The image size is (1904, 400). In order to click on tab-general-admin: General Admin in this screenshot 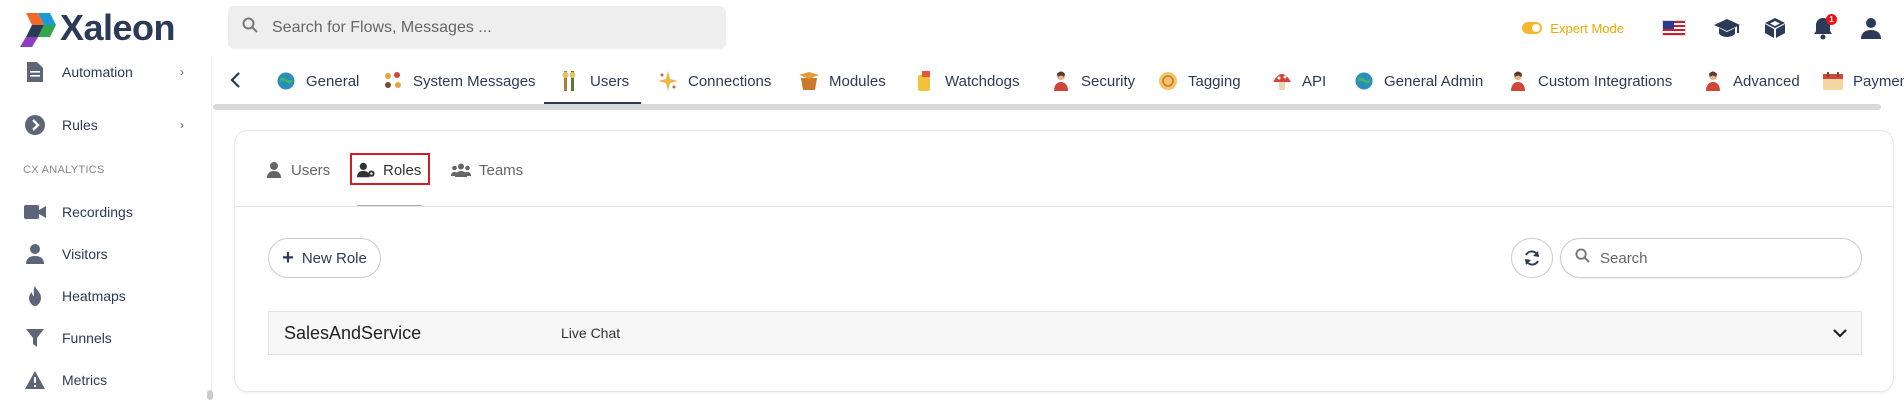, I will do `click(1418, 81)`.